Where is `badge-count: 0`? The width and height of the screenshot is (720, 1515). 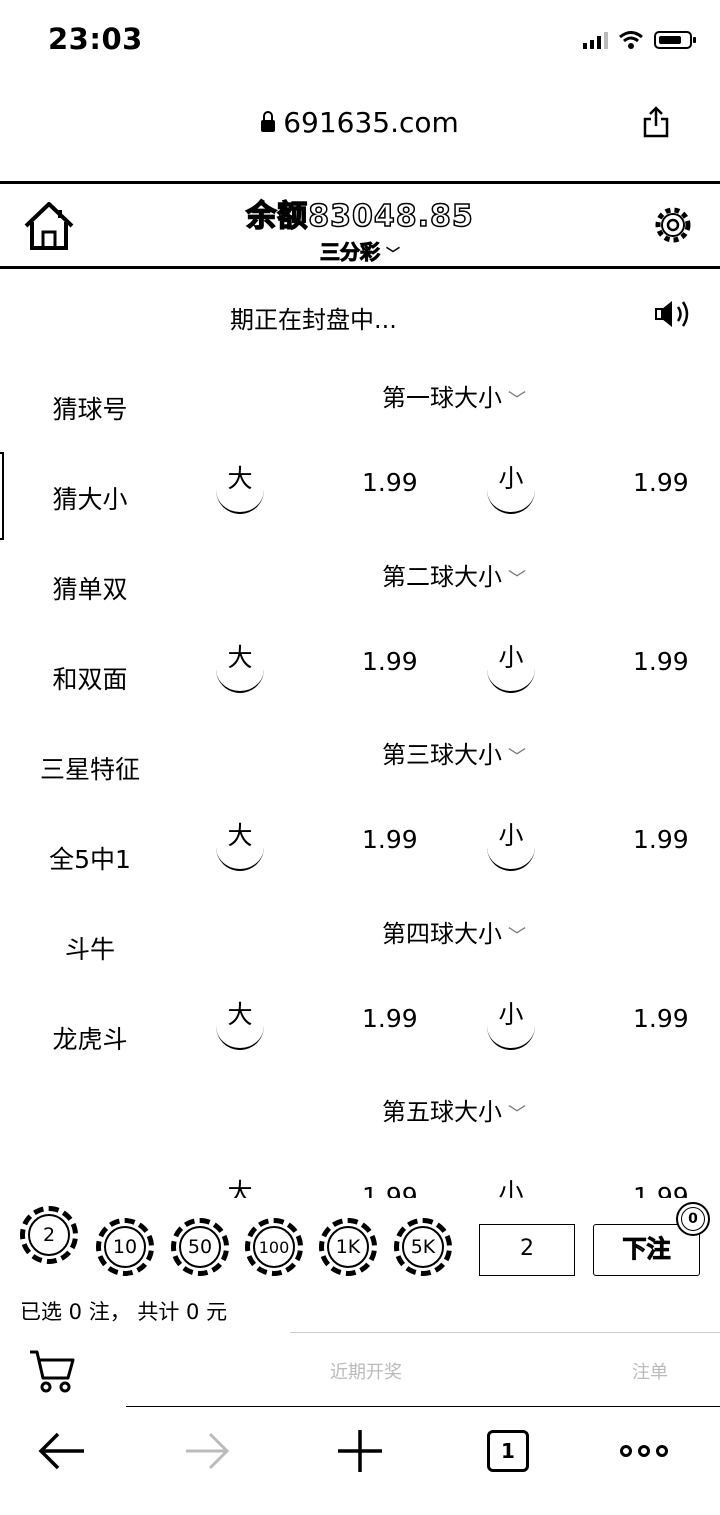 badge-count: 0 is located at coordinates (693, 1219).